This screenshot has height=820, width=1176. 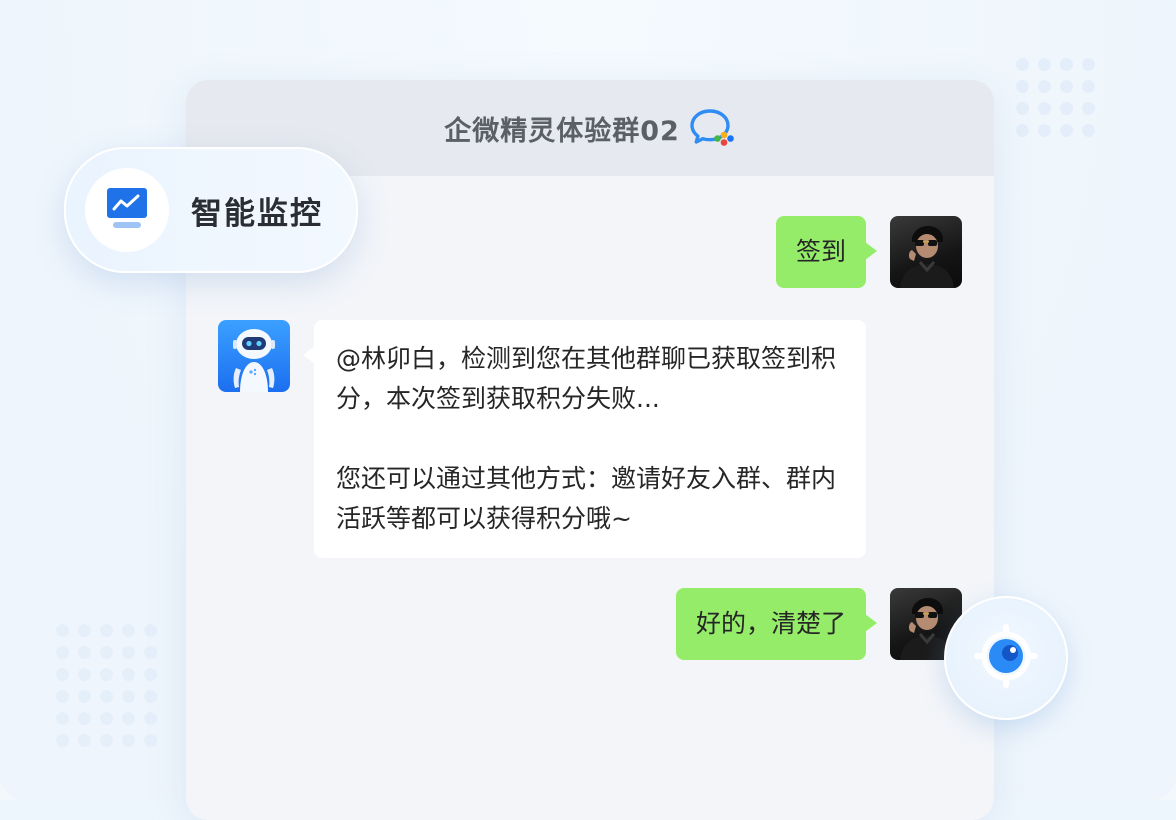 I want to click on user-message-bubble: 签到, so click(x=826, y=252).